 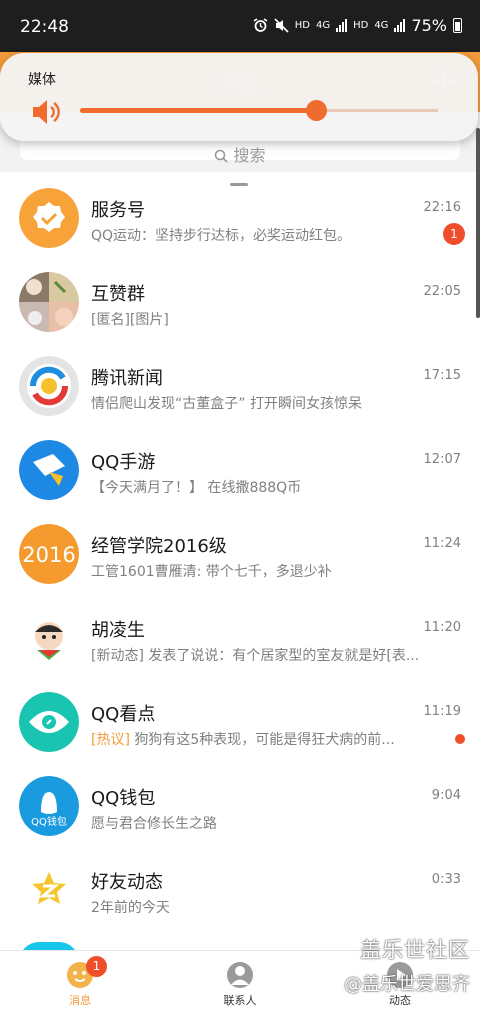 What do you see at coordinates (198, 110) in the screenshot?
I see `volume-fill` at bounding box center [198, 110].